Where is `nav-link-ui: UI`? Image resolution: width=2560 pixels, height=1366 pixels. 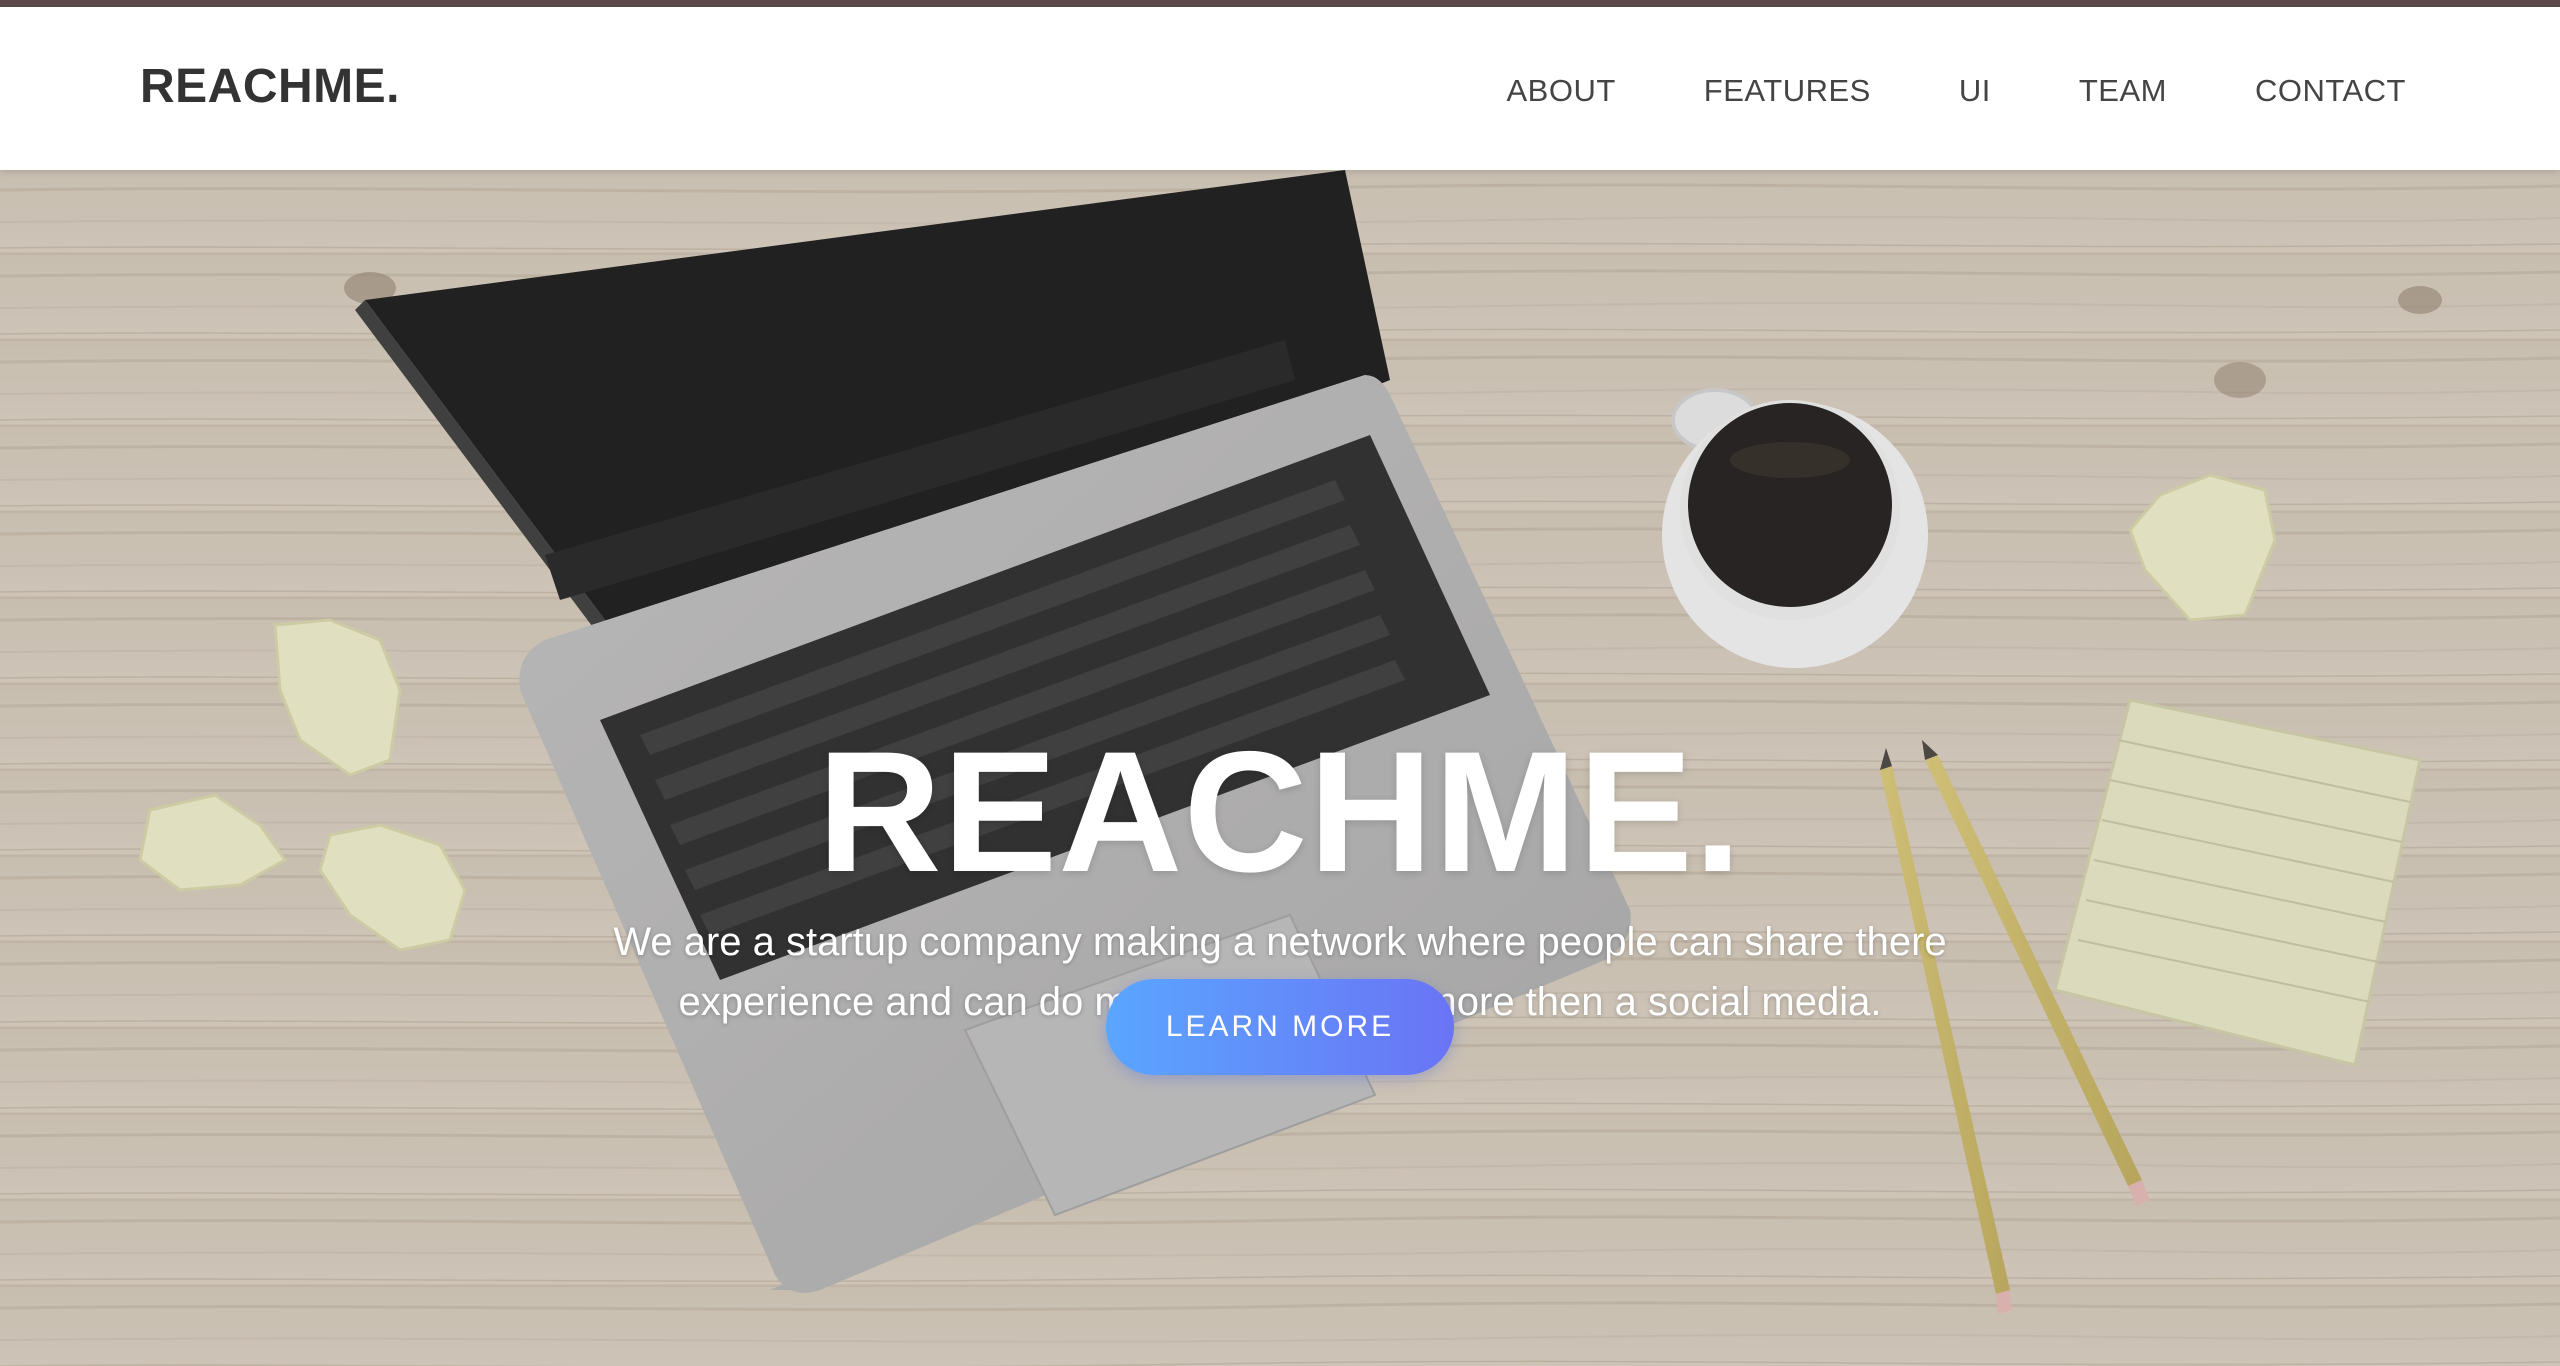
nav-link-ui: UI is located at coordinates (1975, 91).